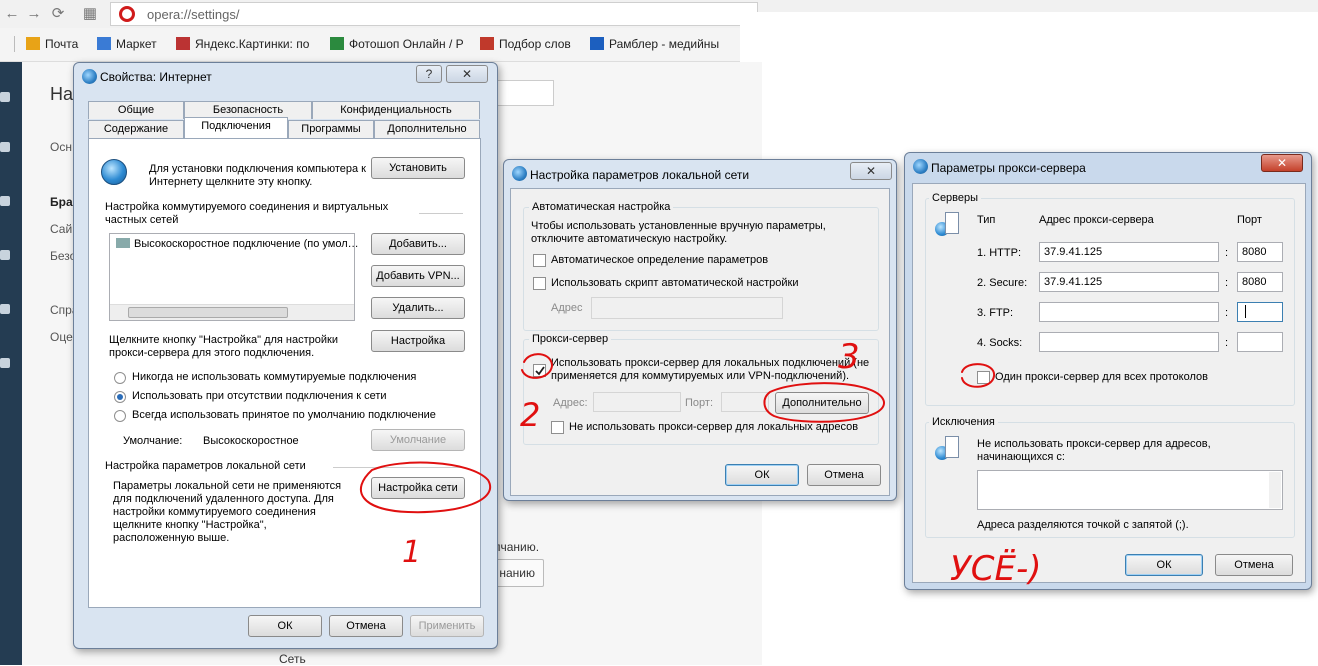 The image size is (1318, 666). I want to click on ftp-address-input, so click(1129, 312).